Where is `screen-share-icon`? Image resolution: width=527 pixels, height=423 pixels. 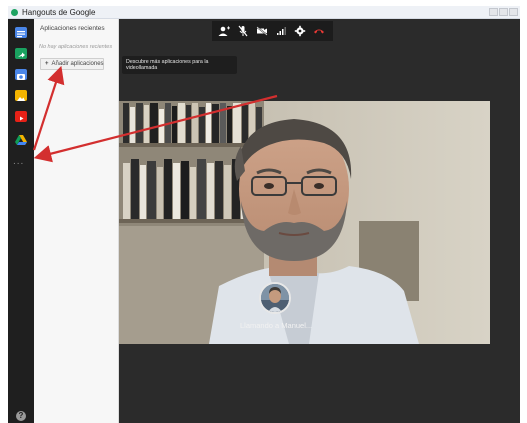 screen-share-icon is located at coordinates (21, 53).